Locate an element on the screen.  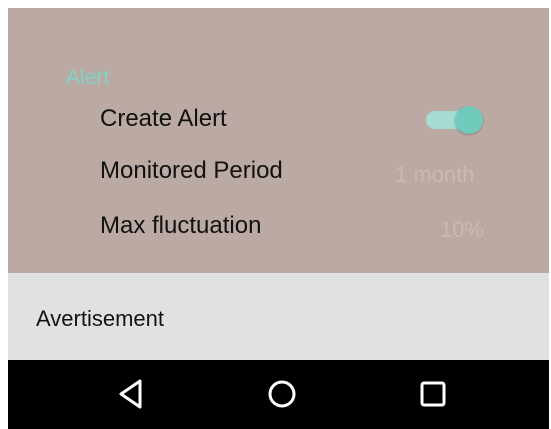
monitored-period-value: 1 month is located at coordinates (435, 175).